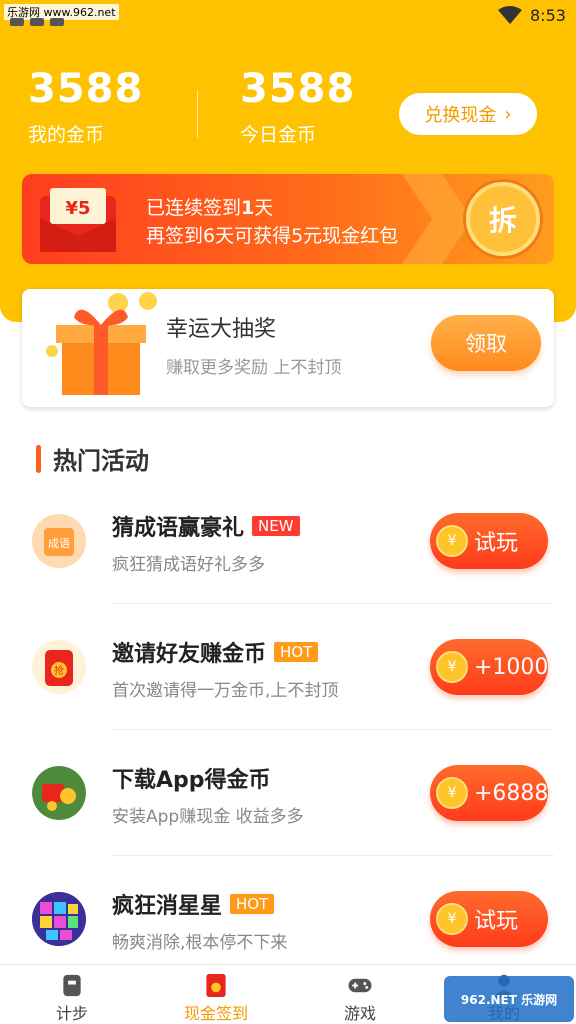 The height and width of the screenshot is (1024, 576). What do you see at coordinates (254, 368) in the screenshot?
I see `lottery-subtitle: 赚取更多奖励 上不封顶` at bounding box center [254, 368].